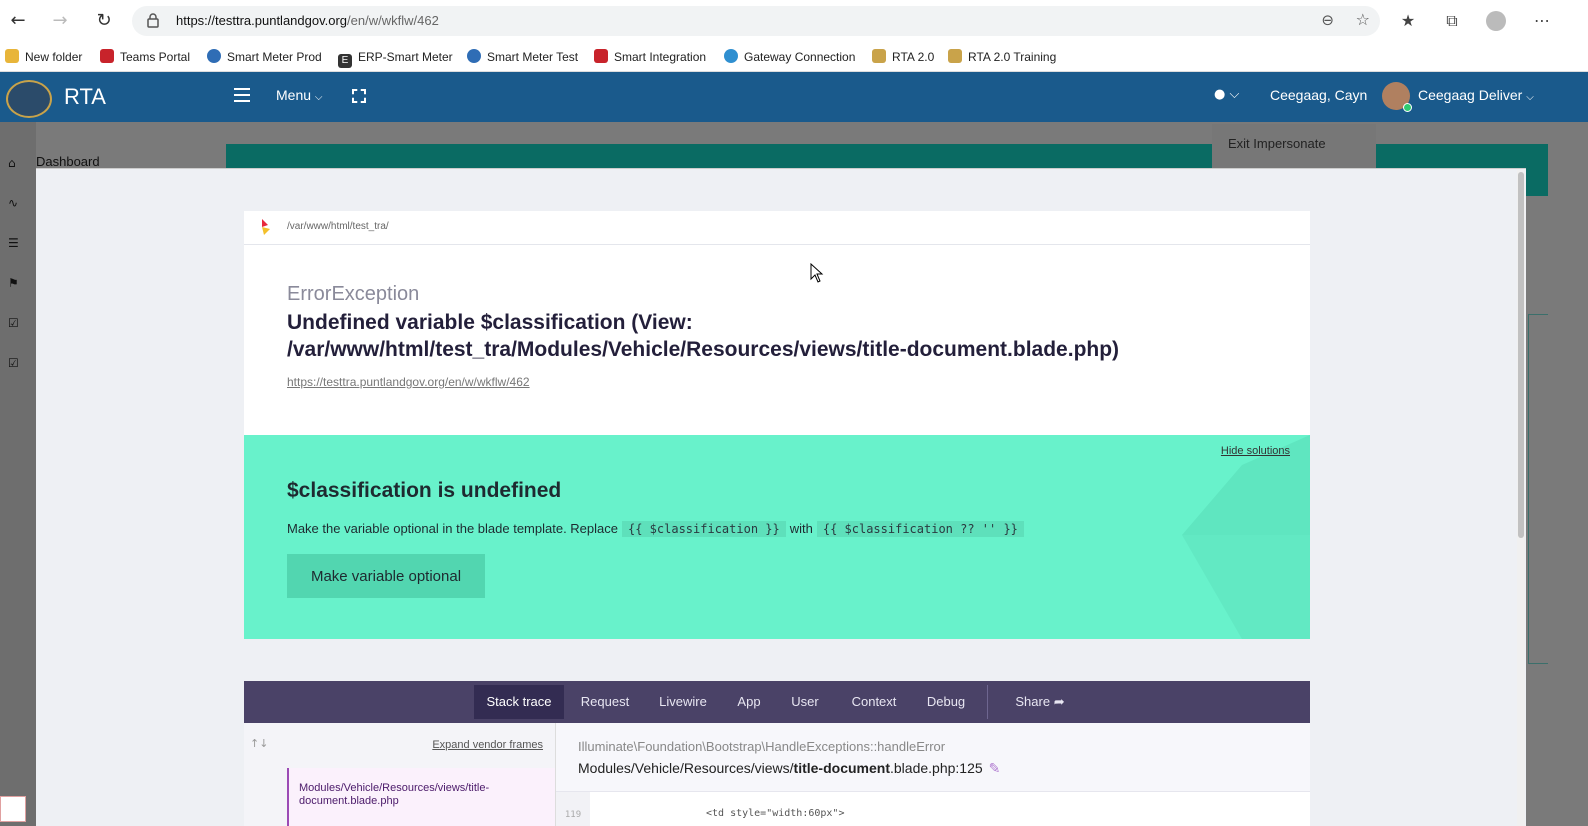  Describe the element at coordinates (704, 529) in the screenshot. I see `code-from: {{ $classification }}` at that location.